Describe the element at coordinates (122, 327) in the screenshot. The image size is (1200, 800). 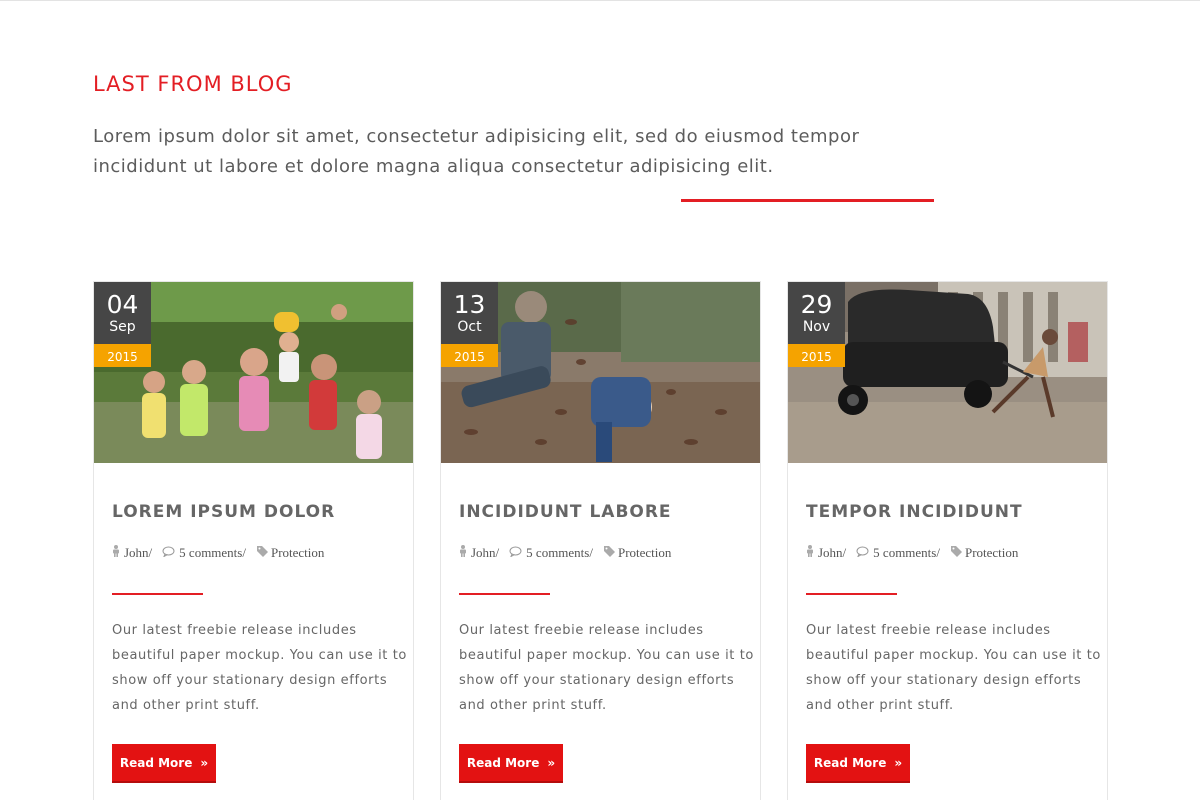
I see `post-month: Sep` at that location.